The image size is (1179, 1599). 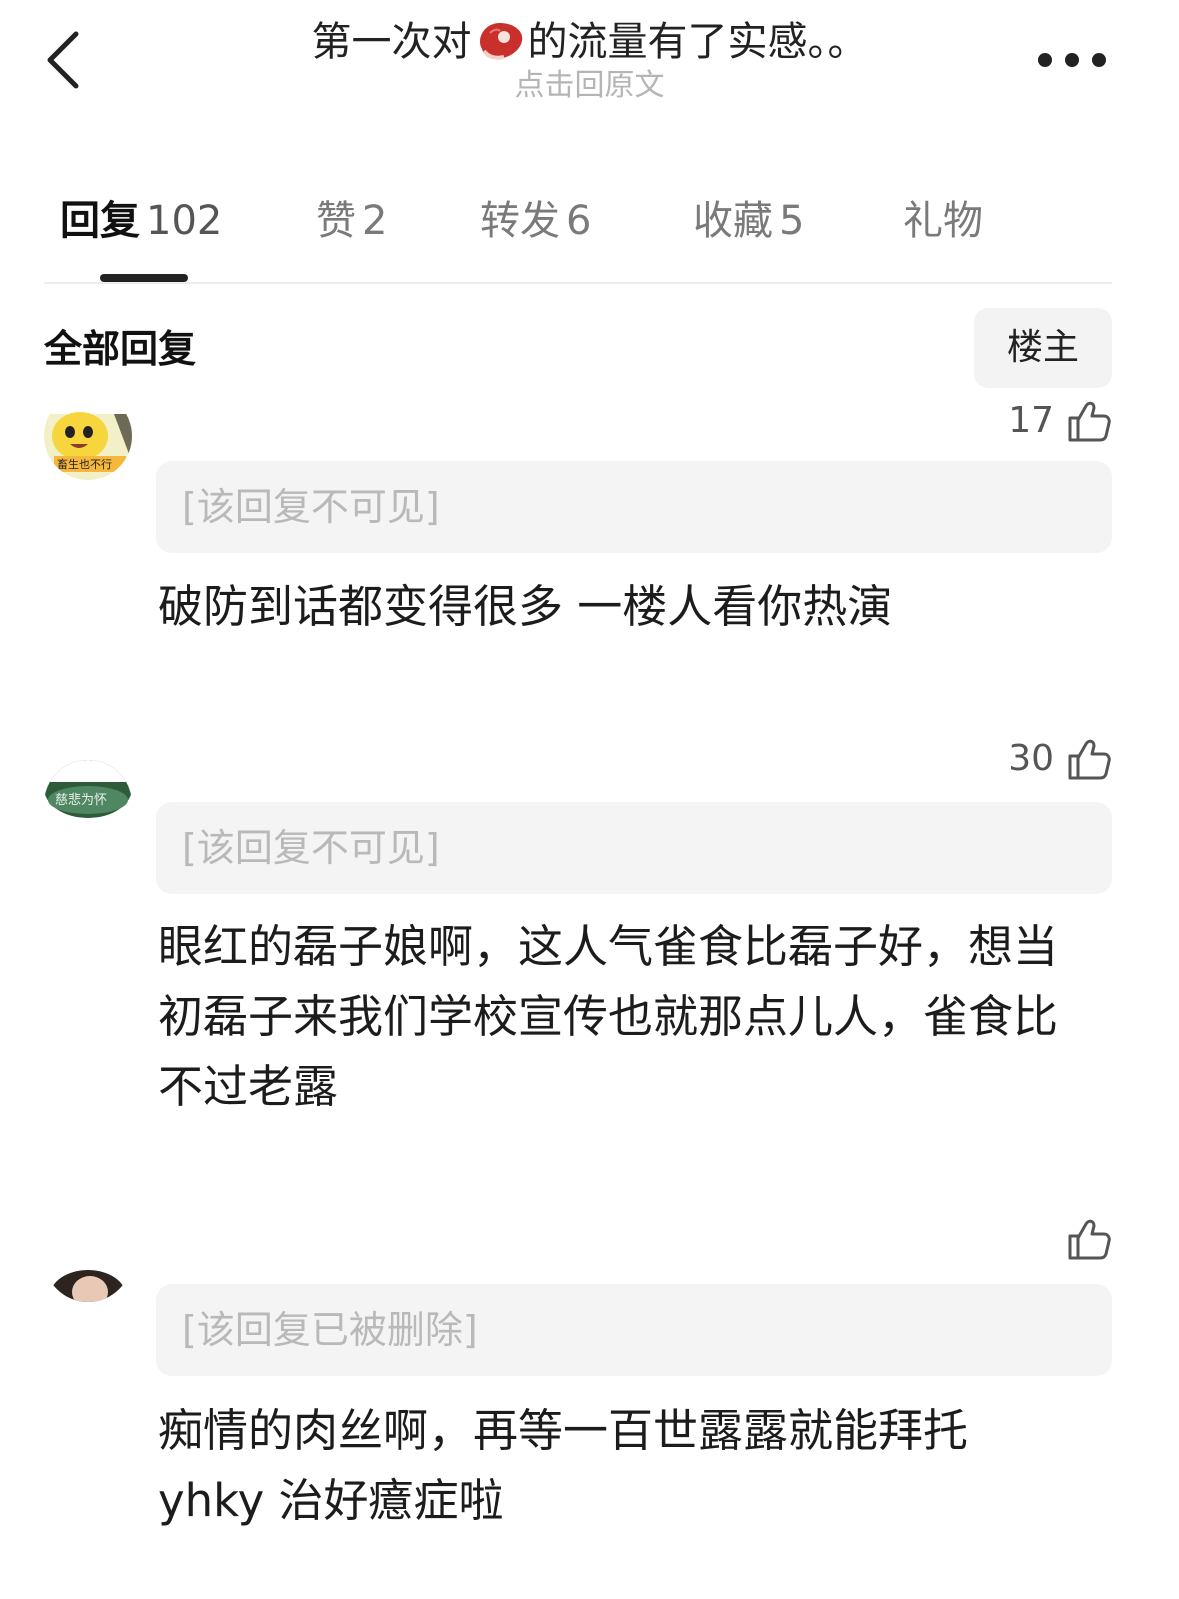 What do you see at coordinates (81, 800) in the screenshot?
I see `avatar-caption: 慈悲为怀` at bounding box center [81, 800].